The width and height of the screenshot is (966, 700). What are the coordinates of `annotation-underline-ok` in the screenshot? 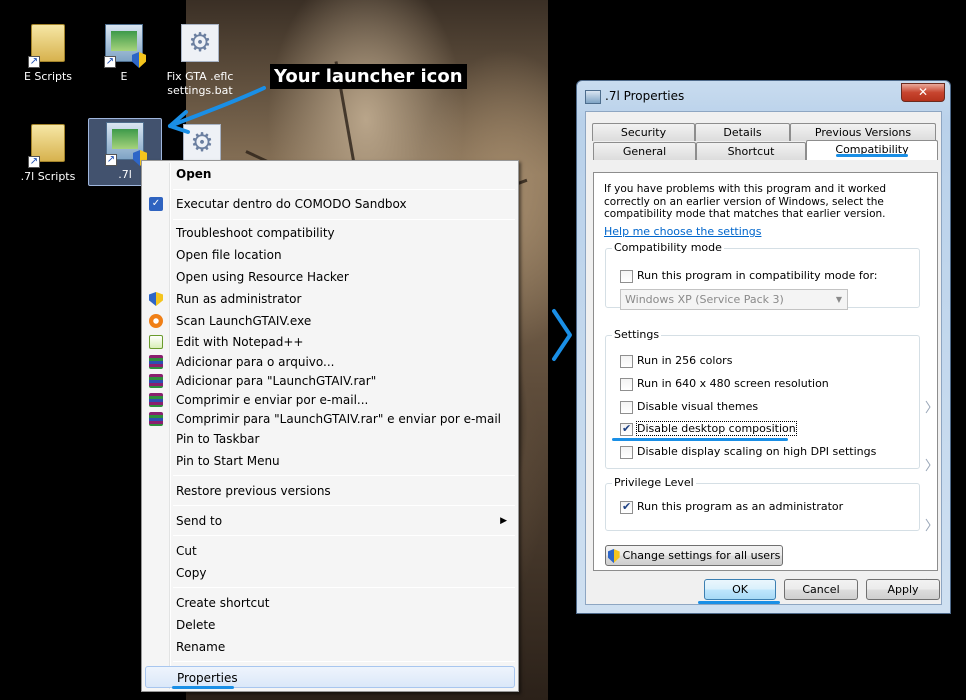 It's located at (739, 602).